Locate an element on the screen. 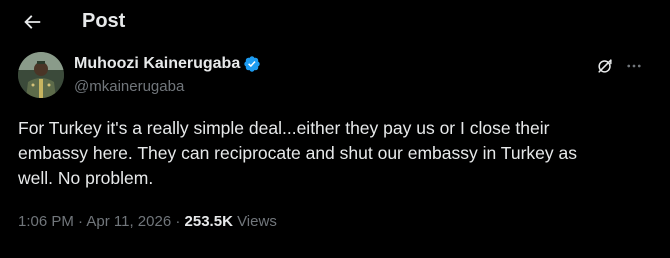  views-count: 253.5K is located at coordinates (208, 221).